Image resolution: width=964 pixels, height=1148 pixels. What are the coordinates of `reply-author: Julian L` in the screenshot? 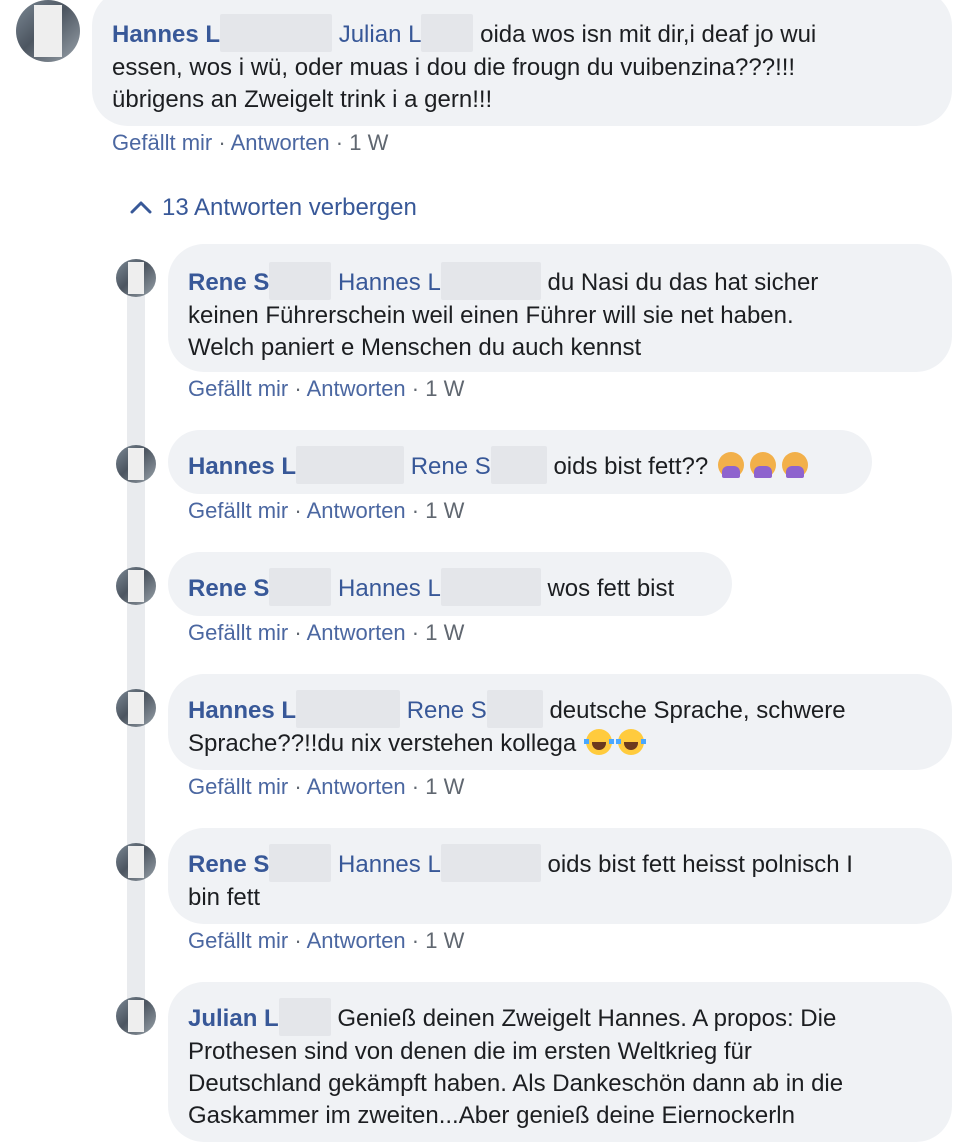 It's located at (233, 1018).